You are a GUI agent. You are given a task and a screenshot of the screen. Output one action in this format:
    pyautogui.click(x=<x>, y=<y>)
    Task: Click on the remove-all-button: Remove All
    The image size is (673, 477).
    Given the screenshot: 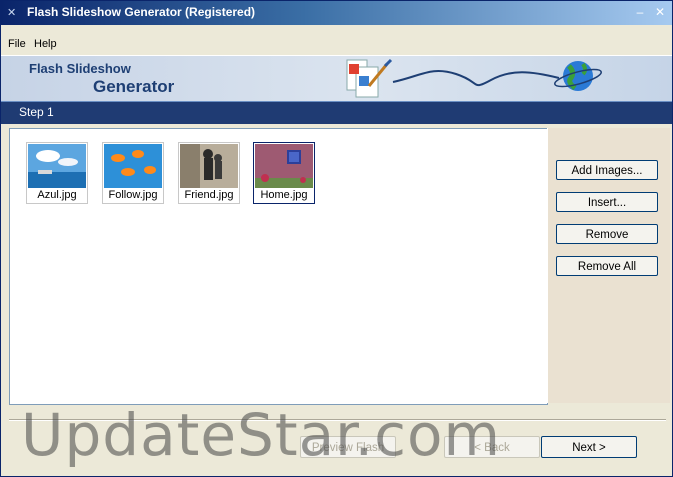 What is the action you would take?
    pyautogui.click(x=607, y=266)
    